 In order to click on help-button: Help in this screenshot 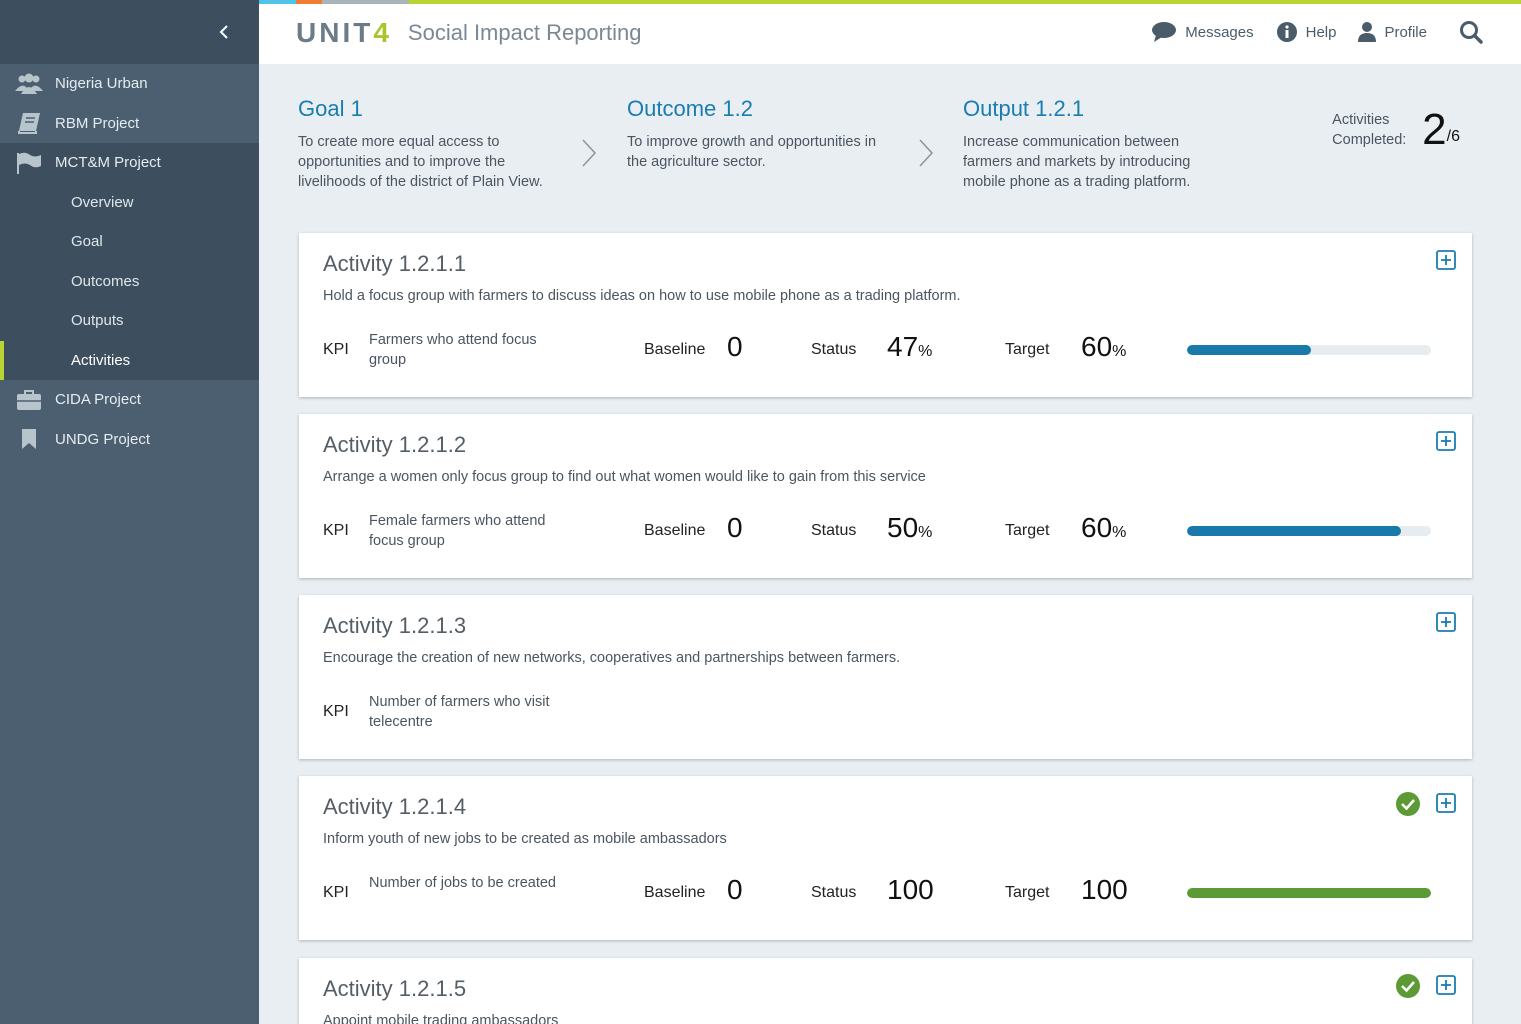, I will do `click(1306, 32)`.